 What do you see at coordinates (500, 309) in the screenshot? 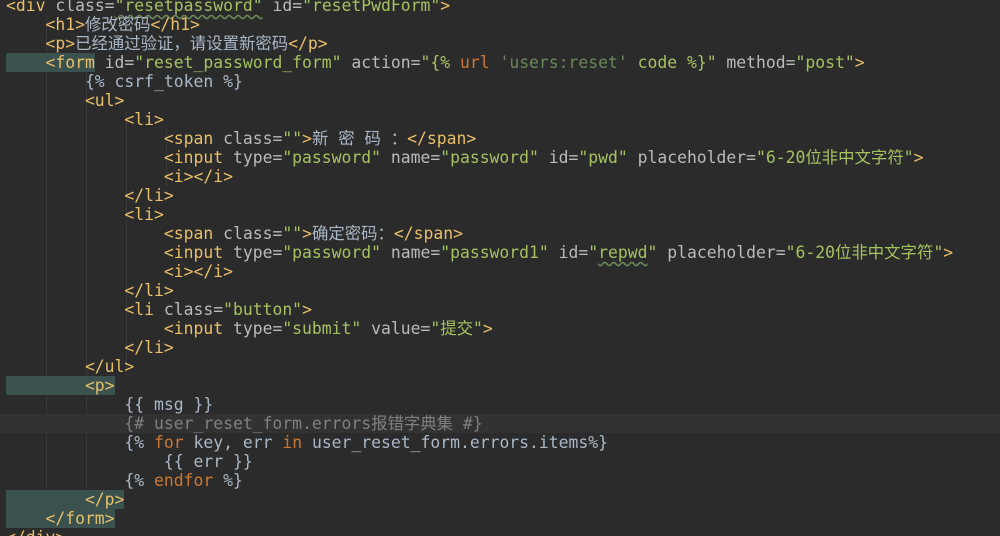
I see `code-line: <li class="button">` at bounding box center [500, 309].